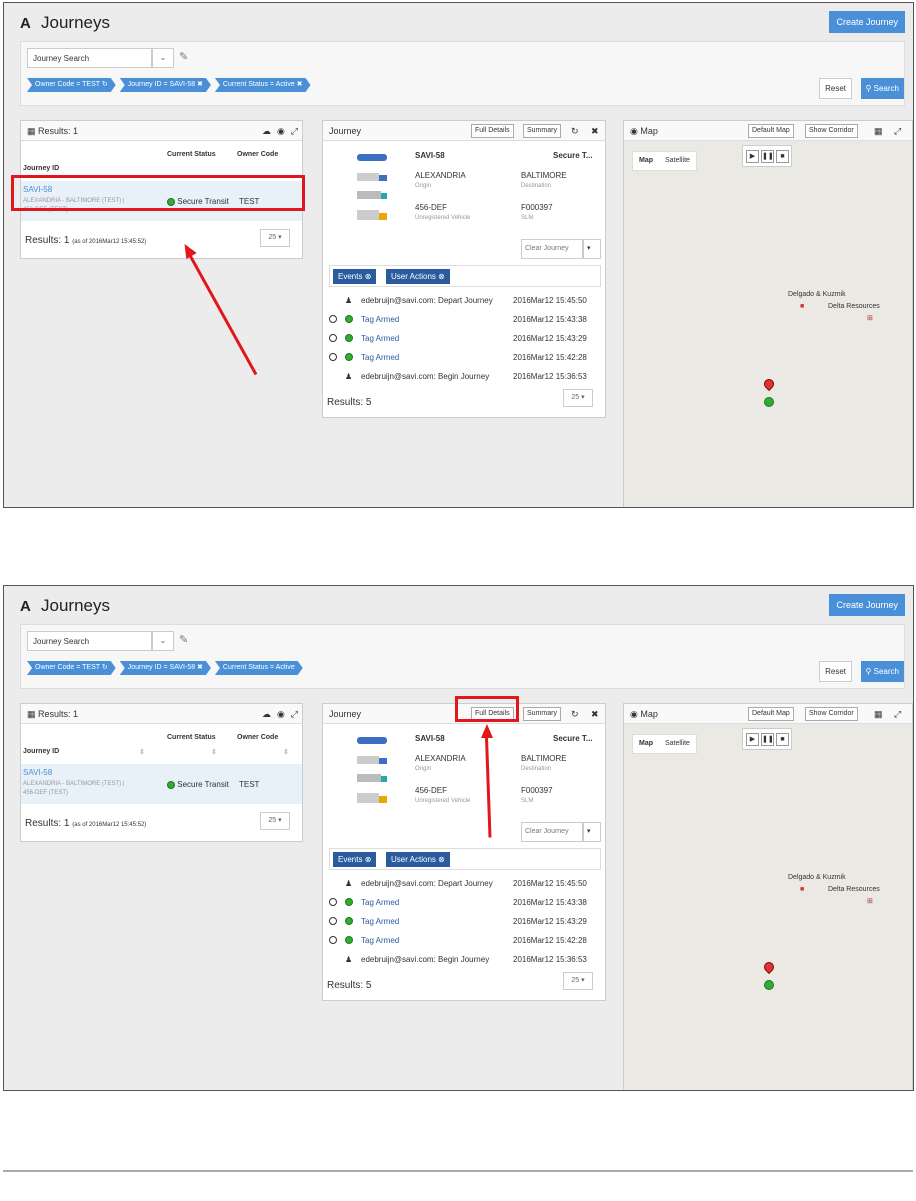 The image size is (916, 1201). What do you see at coordinates (25, 606) in the screenshot?
I see `app-logo-icon: A` at bounding box center [25, 606].